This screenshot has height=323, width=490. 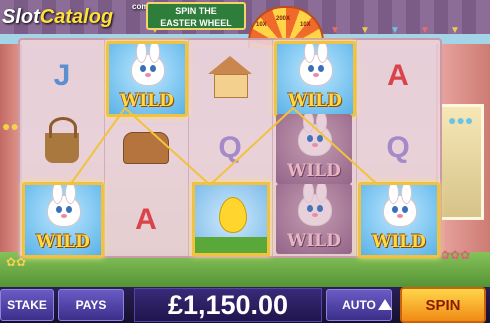 What do you see at coordinates (359, 305) in the screenshot?
I see `auto-label: AUTO` at bounding box center [359, 305].